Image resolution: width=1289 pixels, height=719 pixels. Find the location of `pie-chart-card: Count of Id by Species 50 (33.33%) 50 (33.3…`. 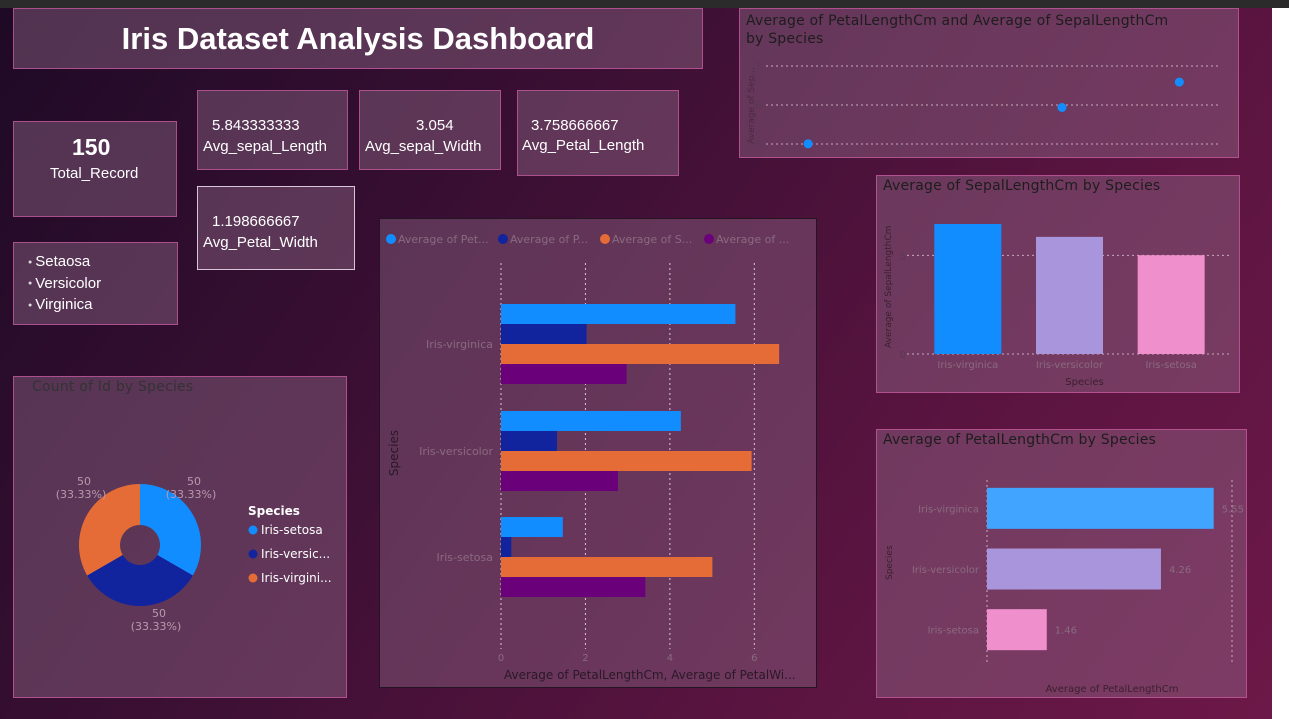

pie-chart-card: Count of Id by Species 50 (33.33%) 50 (33.3… is located at coordinates (180, 537).